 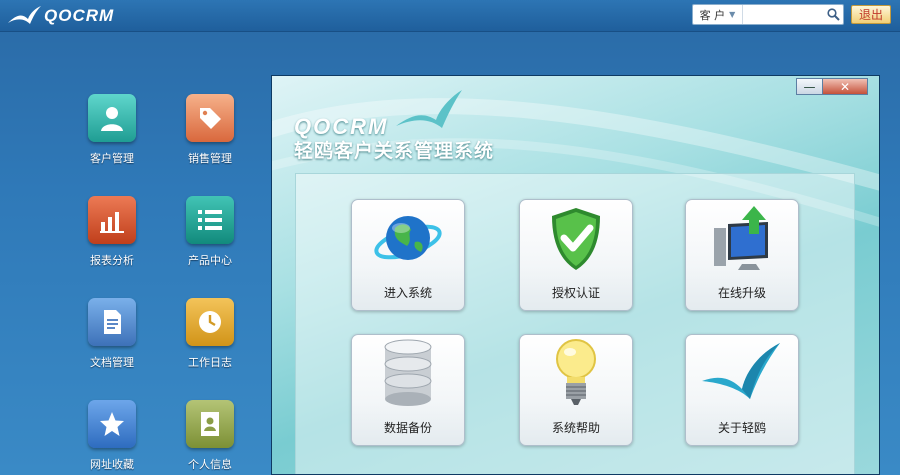 What do you see at coordinates (210, 424) in the screenshot?
I see `id-card-icon` at bounding box center [210, 424].